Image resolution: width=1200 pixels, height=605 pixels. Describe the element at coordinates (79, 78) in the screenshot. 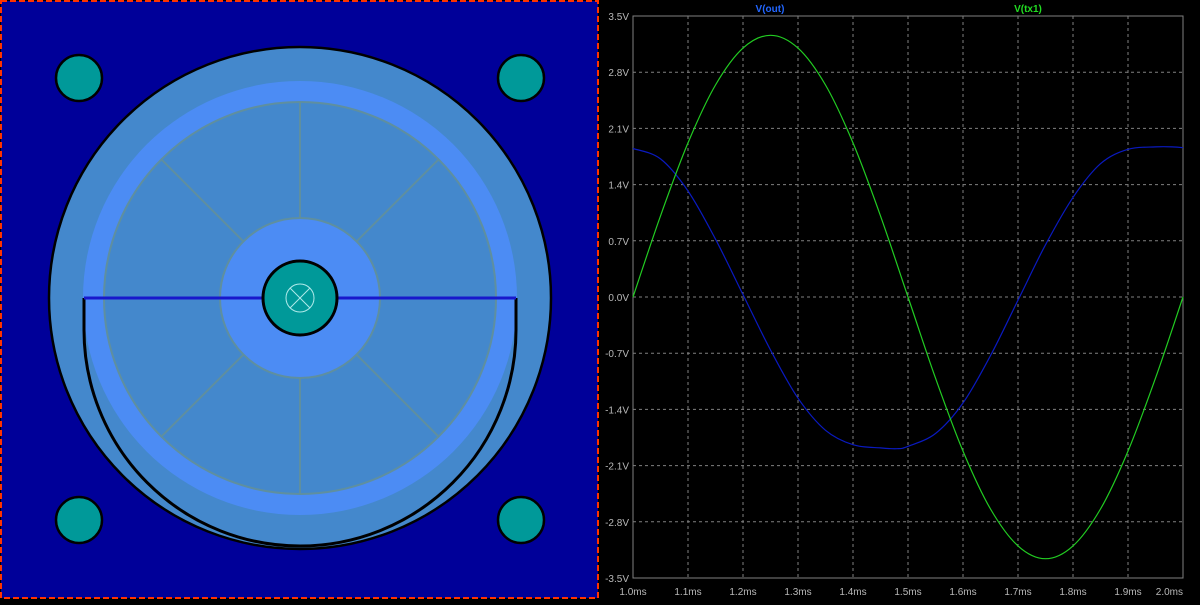

I see `mounting-hole-top-left` at that location.